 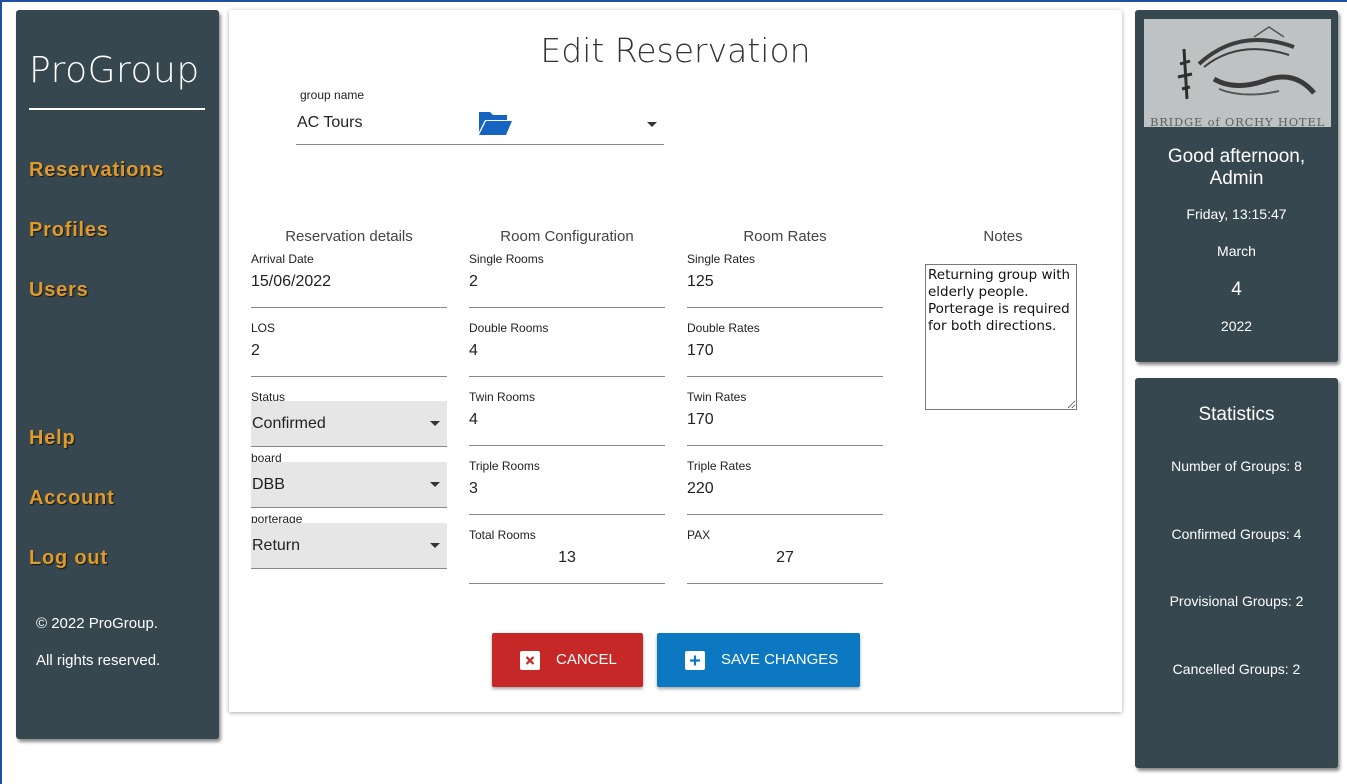 What do you see at coordinates (263, 328) in the screenshot?
I see `los-label: LOS` at bounding box center [263, 328].